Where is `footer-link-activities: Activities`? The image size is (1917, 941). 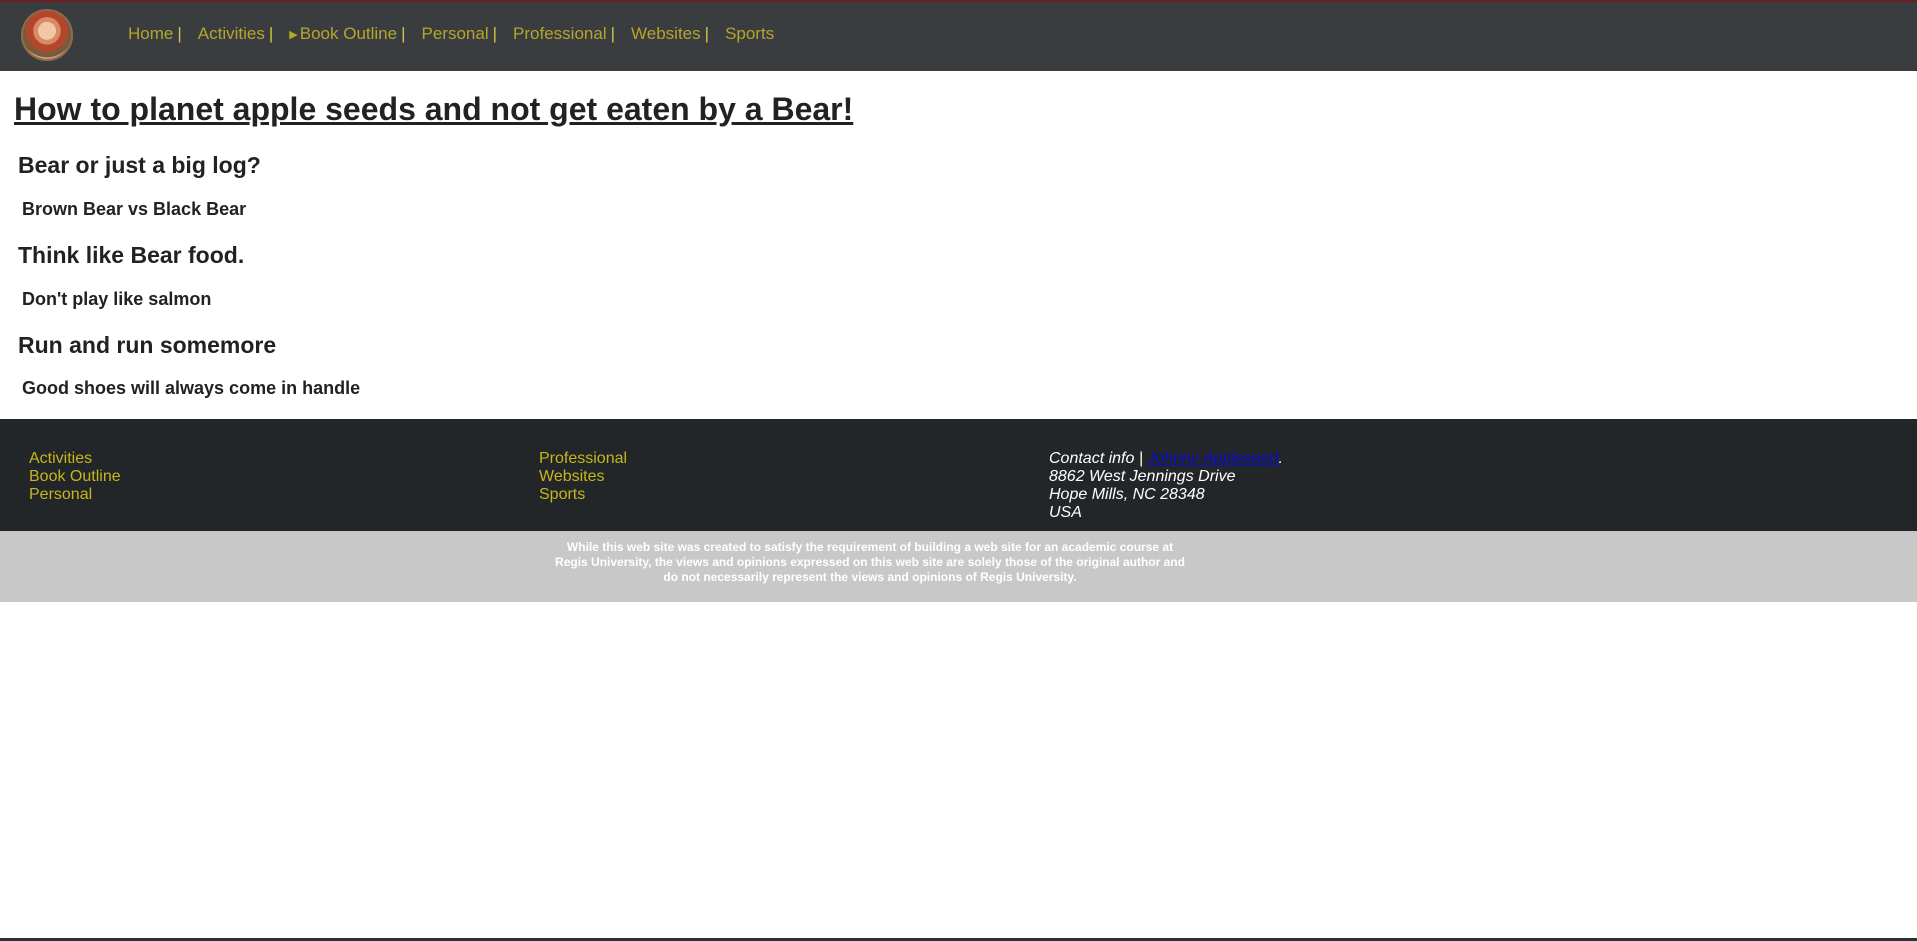 footer-link-activities: Activities is located at coordinates (75, 459).